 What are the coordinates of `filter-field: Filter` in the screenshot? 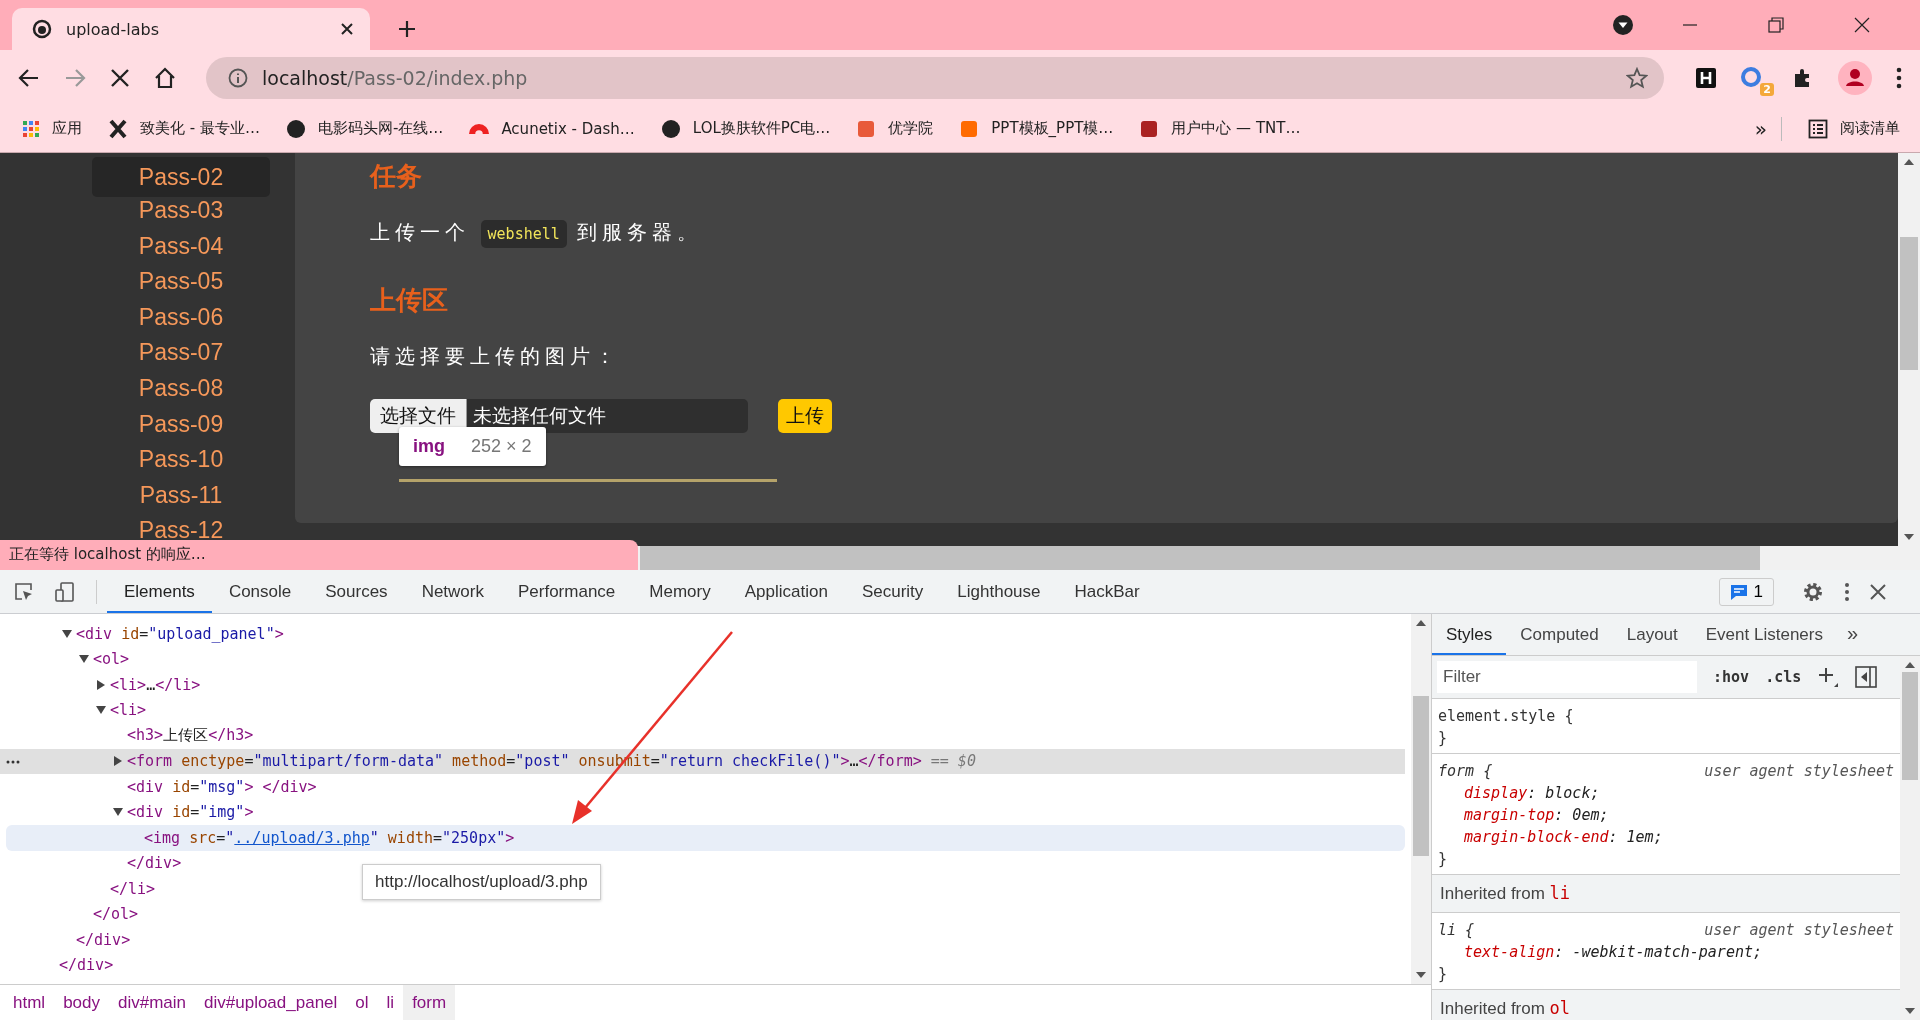 It's located at (1567, 677).